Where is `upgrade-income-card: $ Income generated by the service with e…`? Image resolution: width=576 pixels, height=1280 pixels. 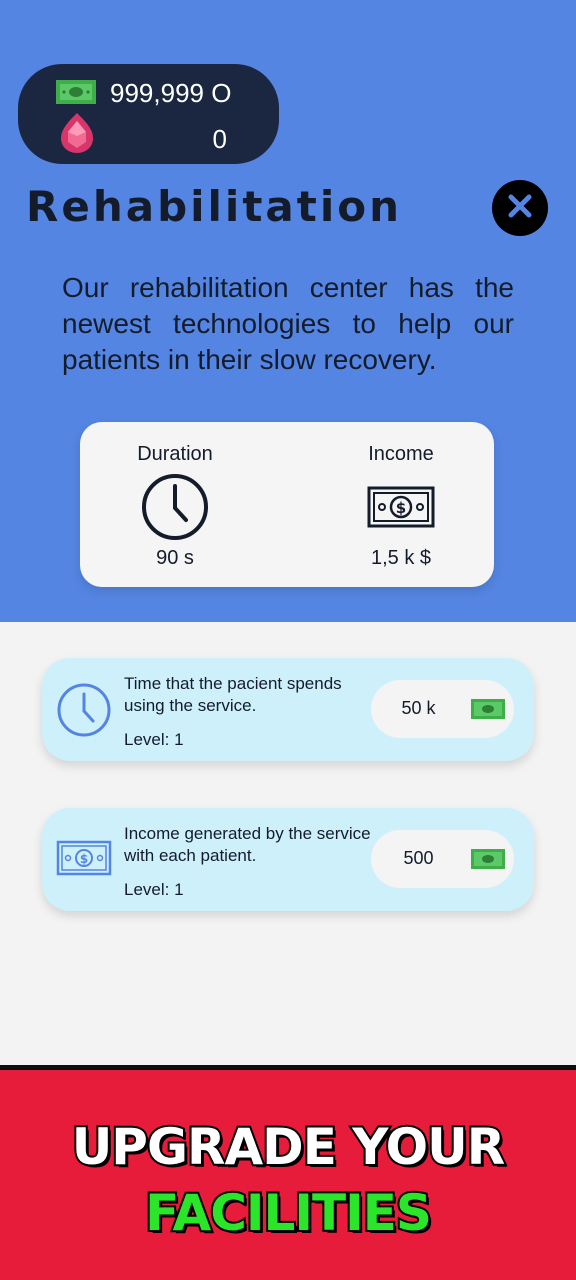
upgrade-income-card: $ Income generated by the service with e… is located at coordinates (288, 859).